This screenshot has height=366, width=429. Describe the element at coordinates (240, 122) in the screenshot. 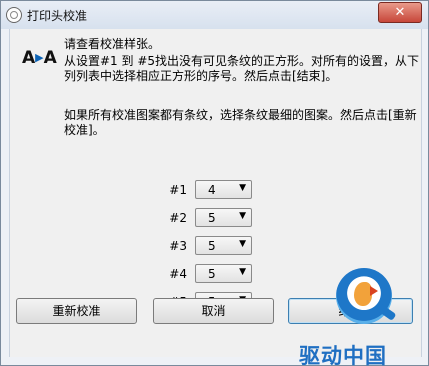

I see `instruction-line-3: 如果所有校准图案都有条纹，选择条纹最细的图案。然后点击[重新校准]。` at that location.